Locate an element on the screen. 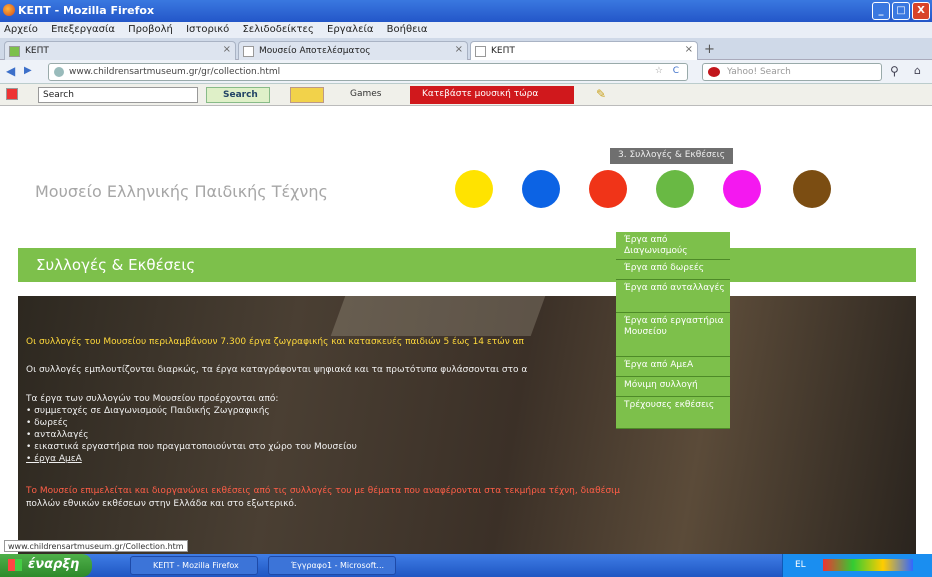 The image size is (932, 577). toolbar-search-input: Search is located at coordinates (118, 95).